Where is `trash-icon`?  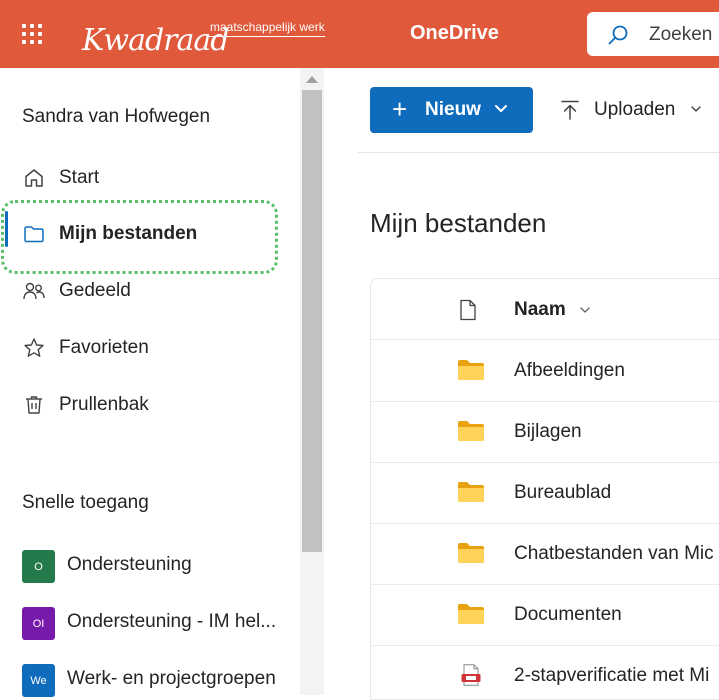
trash-icon is located at coordinates (34, 405).